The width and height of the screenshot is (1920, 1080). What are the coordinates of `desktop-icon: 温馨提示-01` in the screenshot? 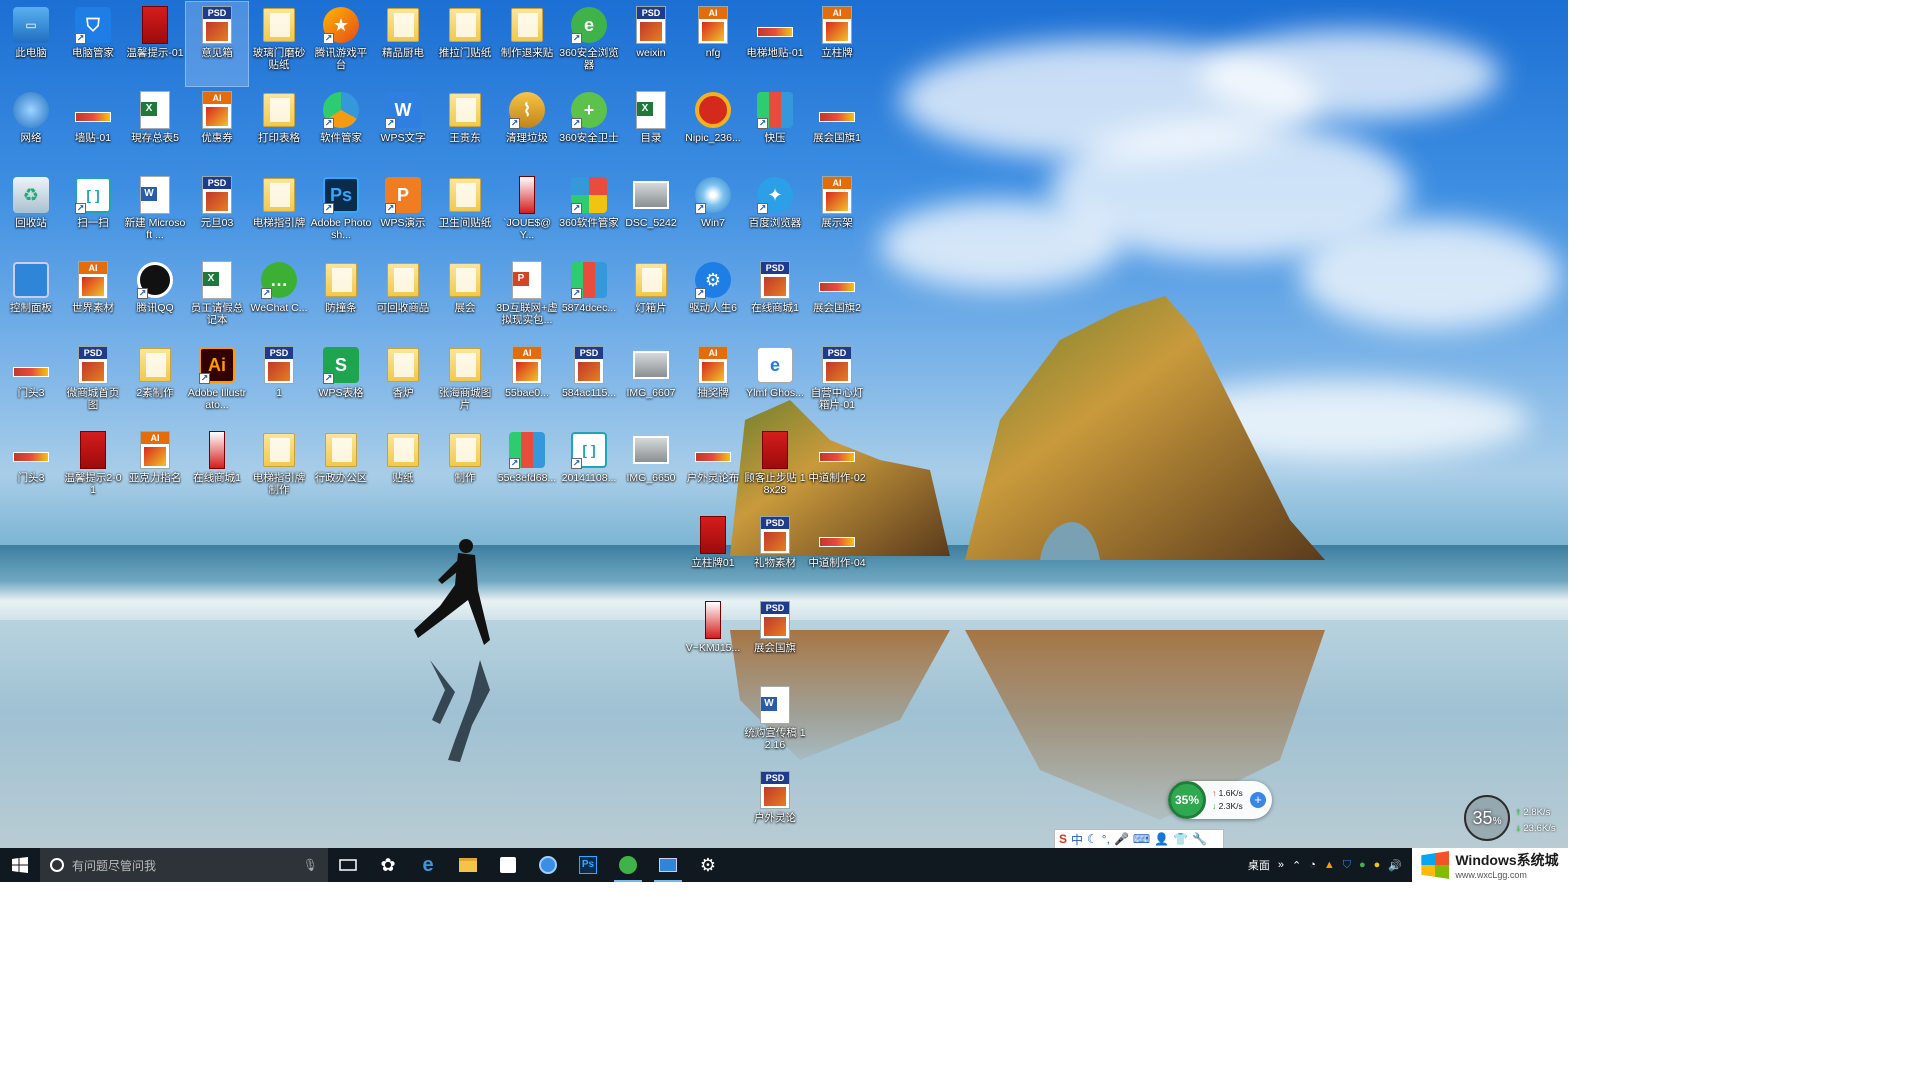 It's located at (155, 44).